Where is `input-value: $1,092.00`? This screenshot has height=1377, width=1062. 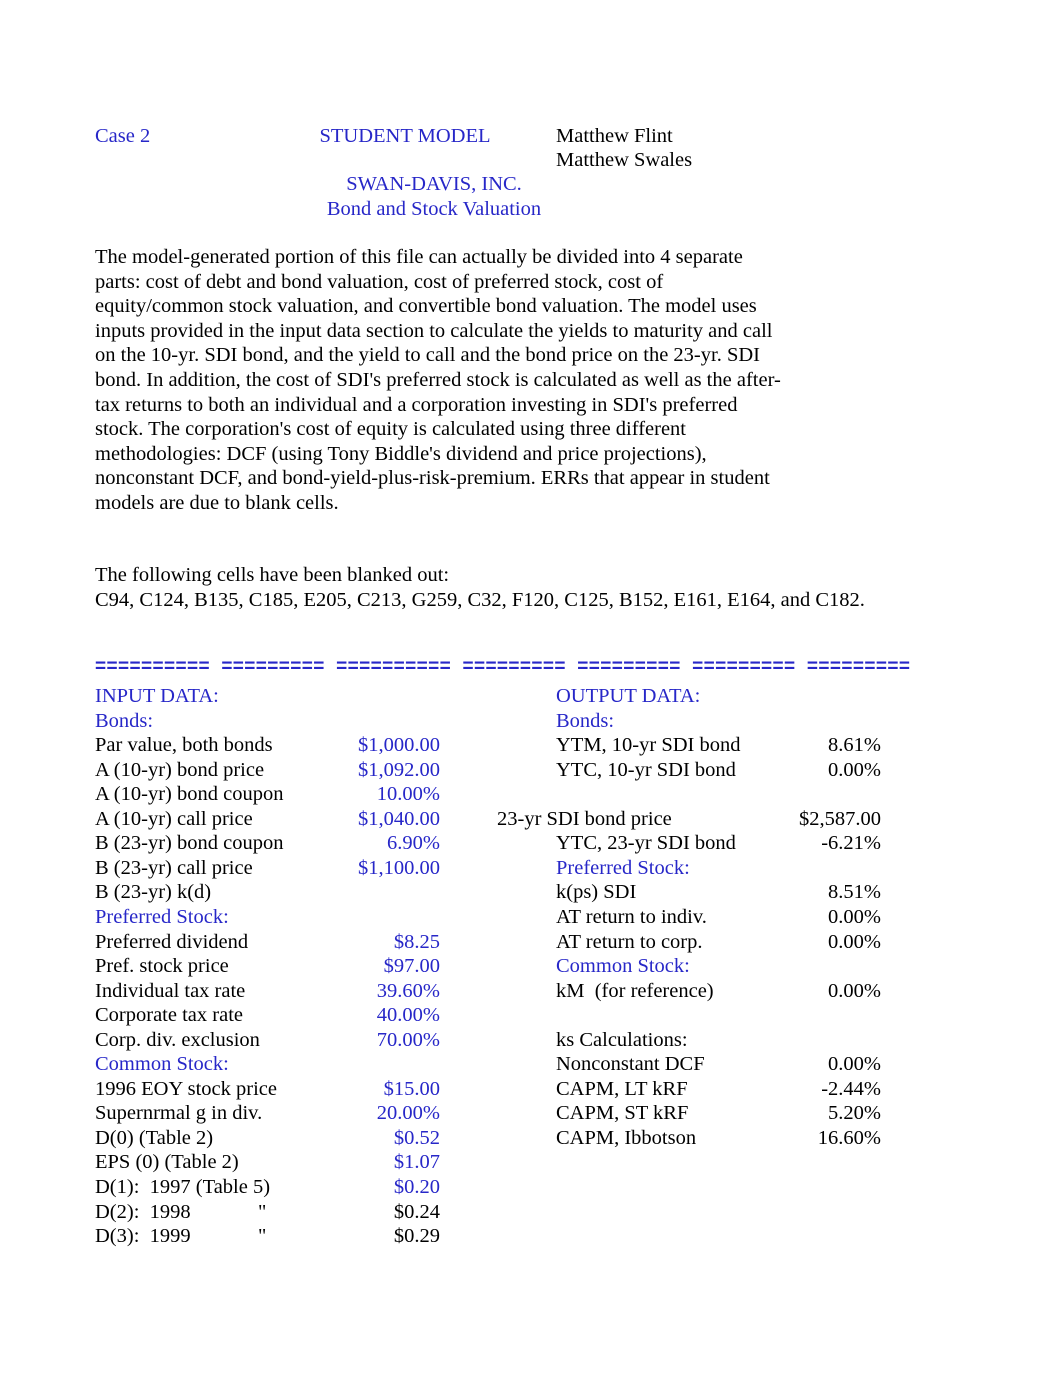
input-value: $1,092.00 is located at coordinates (340, 770).